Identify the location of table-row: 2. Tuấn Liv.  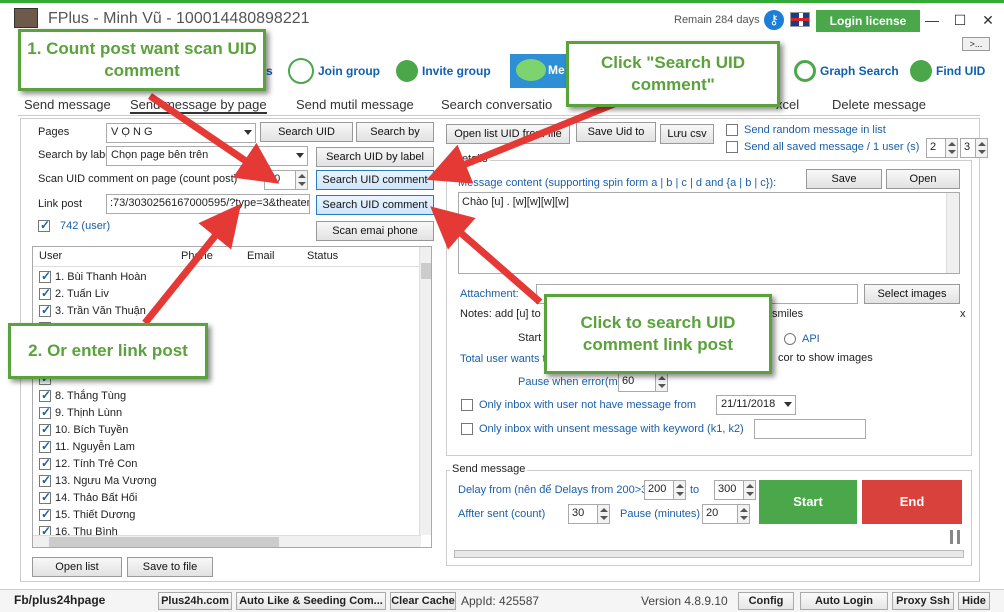
(227, 294).